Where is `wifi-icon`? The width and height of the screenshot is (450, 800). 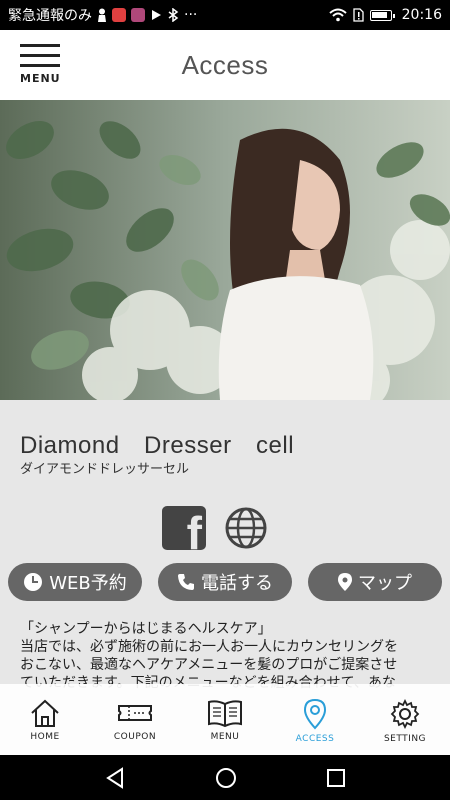 wifi-icon is located at coordinates (337, 15).